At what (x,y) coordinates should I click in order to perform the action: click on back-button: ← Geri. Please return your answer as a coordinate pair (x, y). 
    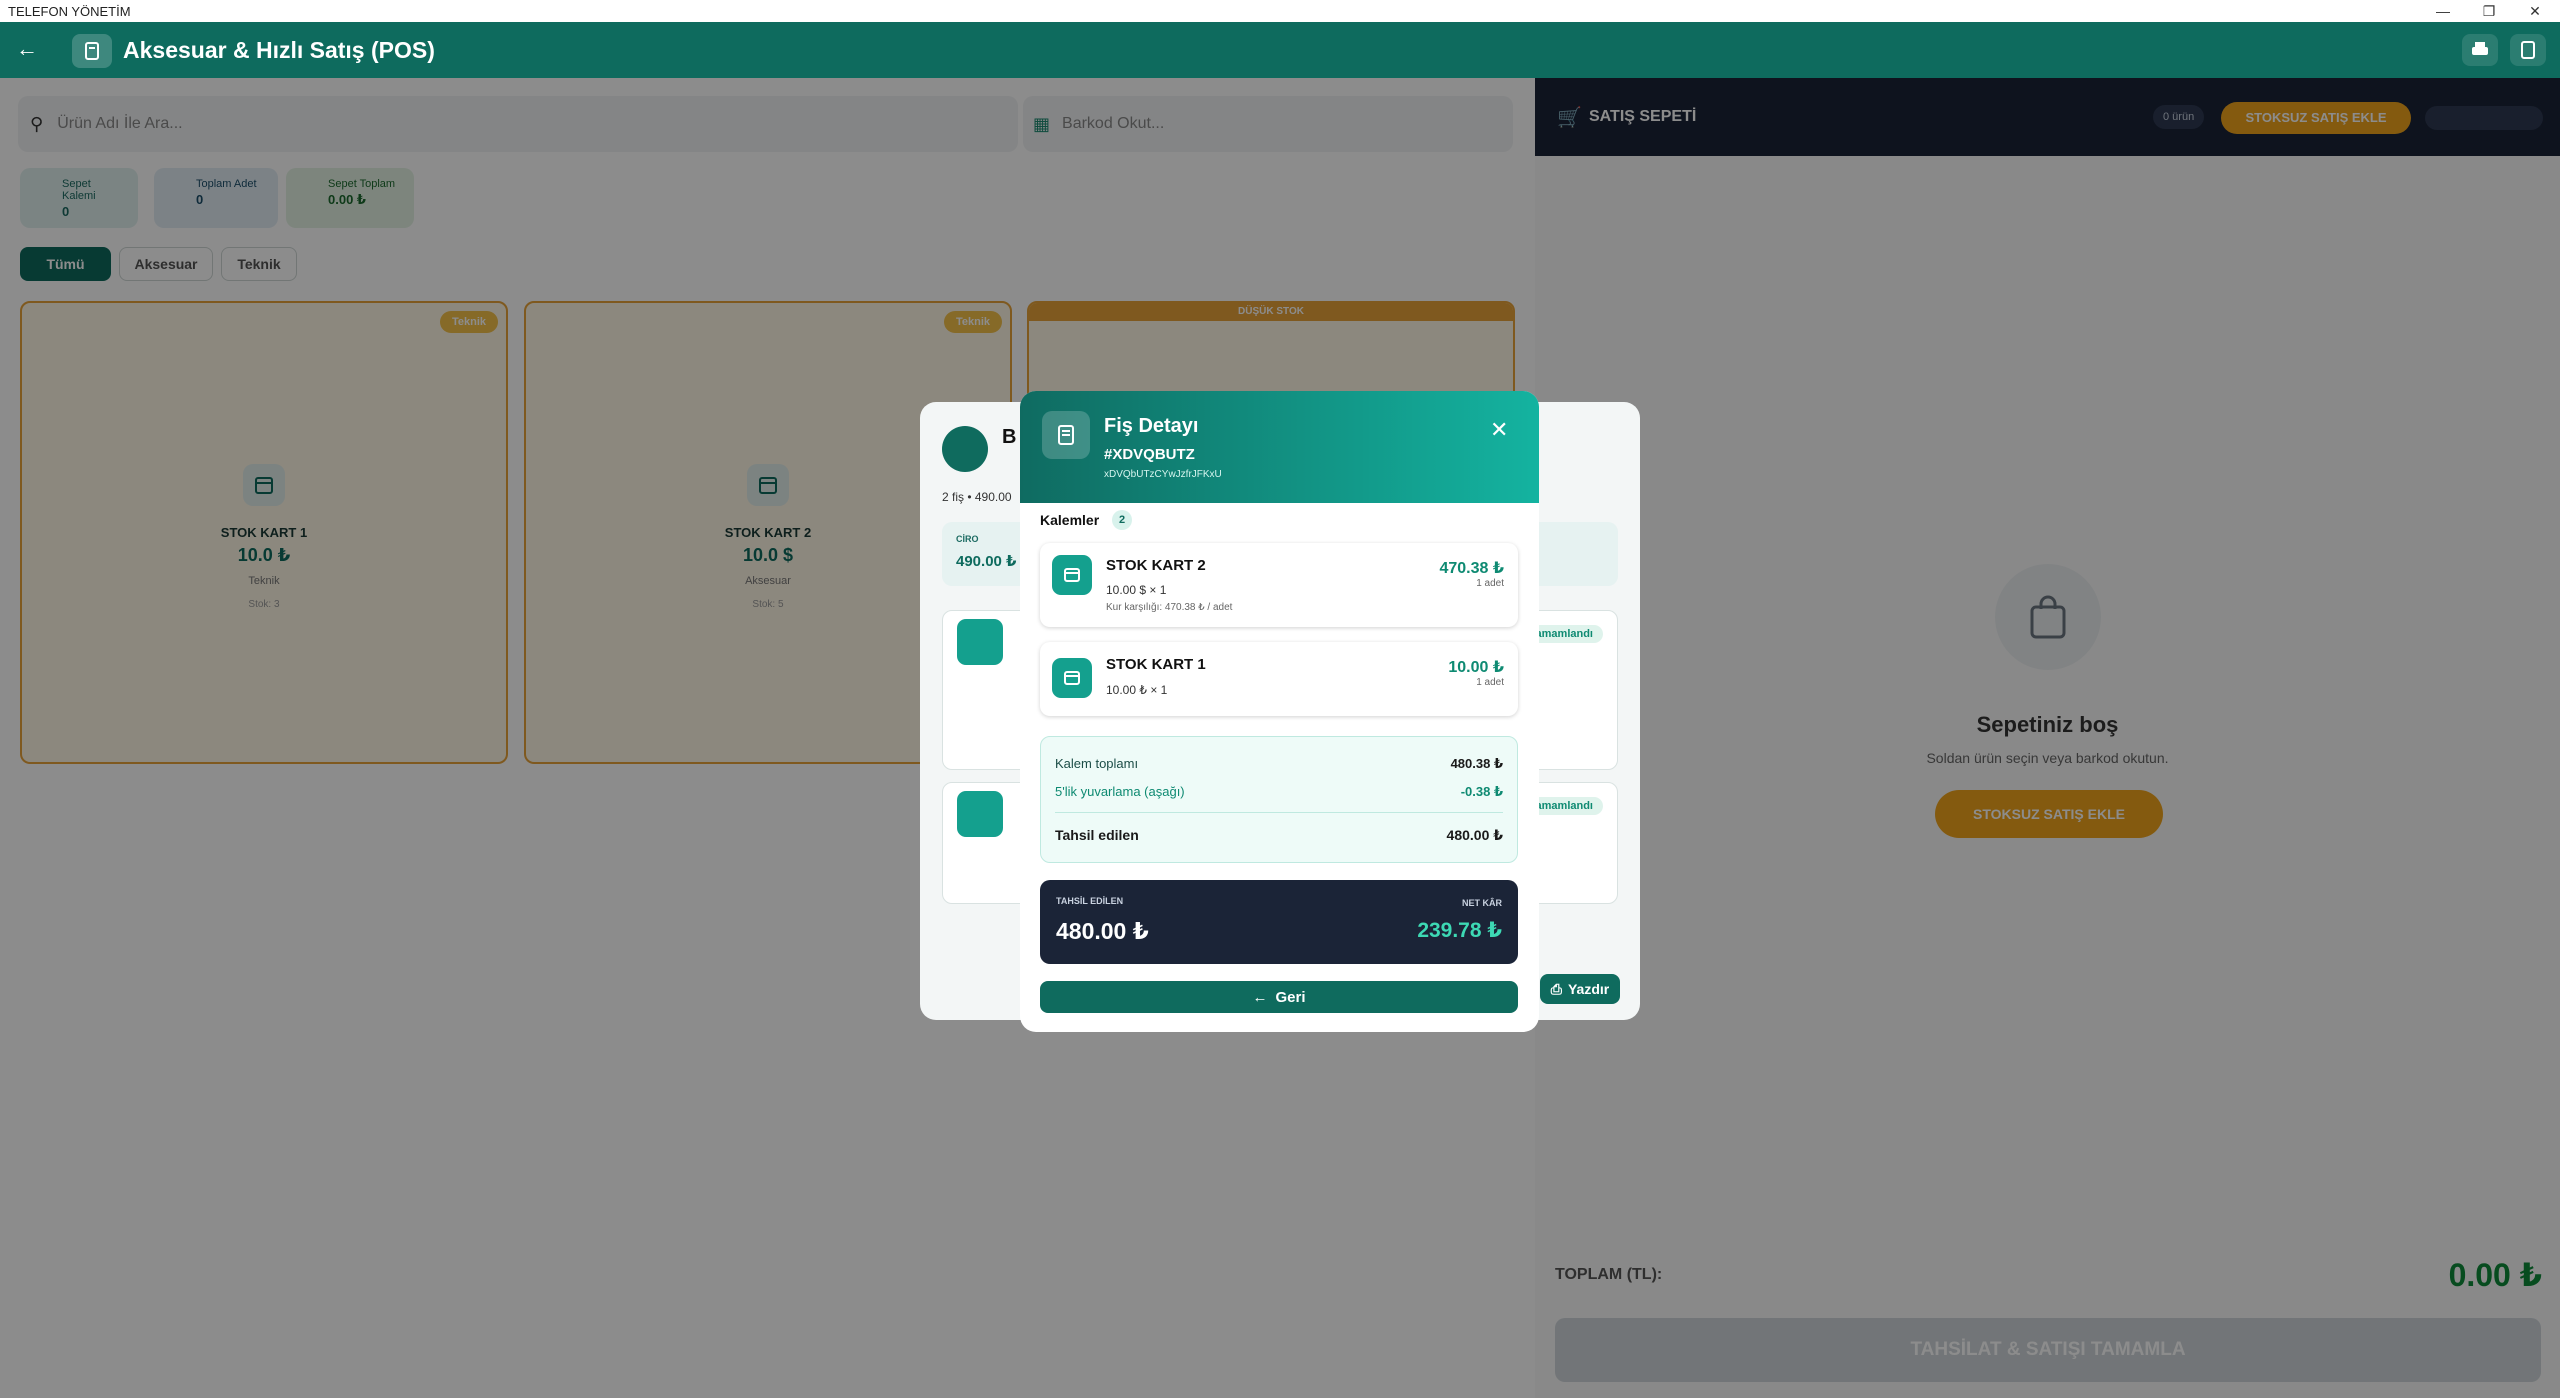
    Looking at the image, I should click on (1279, 997).